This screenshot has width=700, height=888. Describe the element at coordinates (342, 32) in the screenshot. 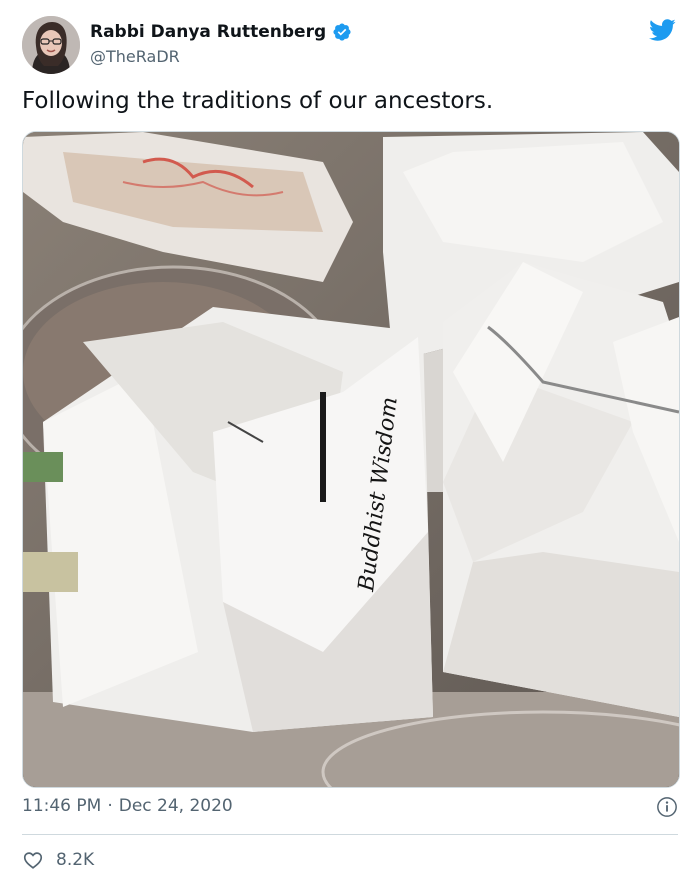

I see `verified-badge-icon` at that location.